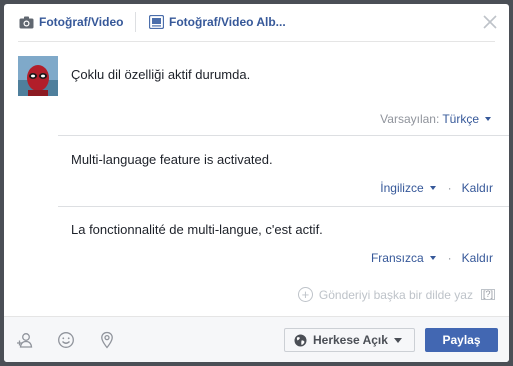 The height and width of the screenshot is (366, 513). What do you see at coordinates (256, 339) in the screenshot?
I see `composer-footer: Herkese Açık Paylaş` at bounding box center [256, 339].